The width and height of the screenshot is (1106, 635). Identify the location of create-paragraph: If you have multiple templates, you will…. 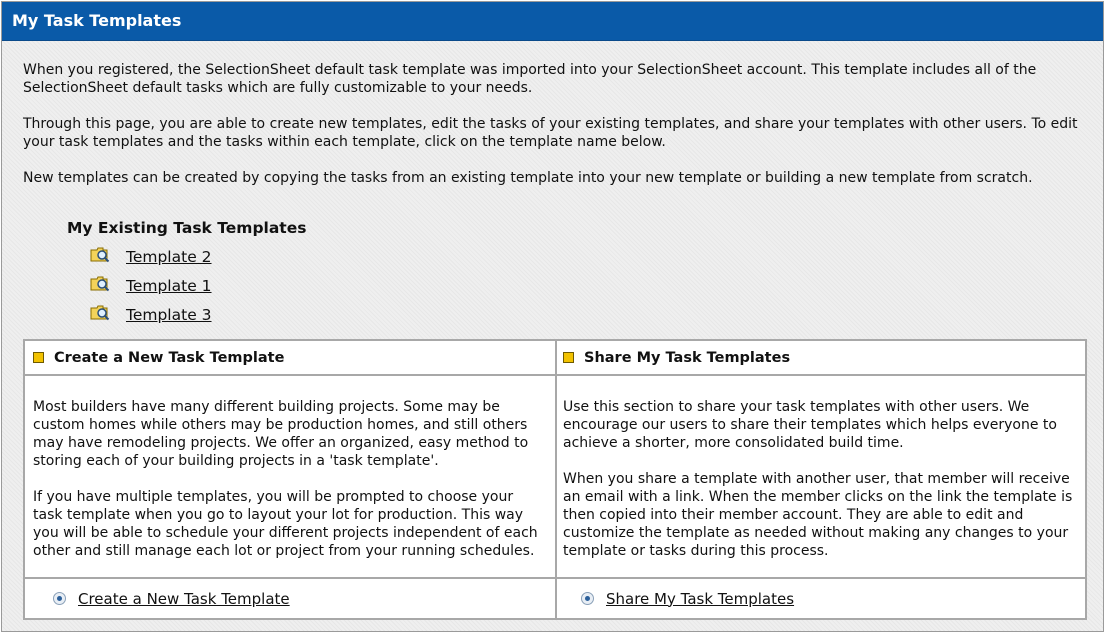
(285, 524).